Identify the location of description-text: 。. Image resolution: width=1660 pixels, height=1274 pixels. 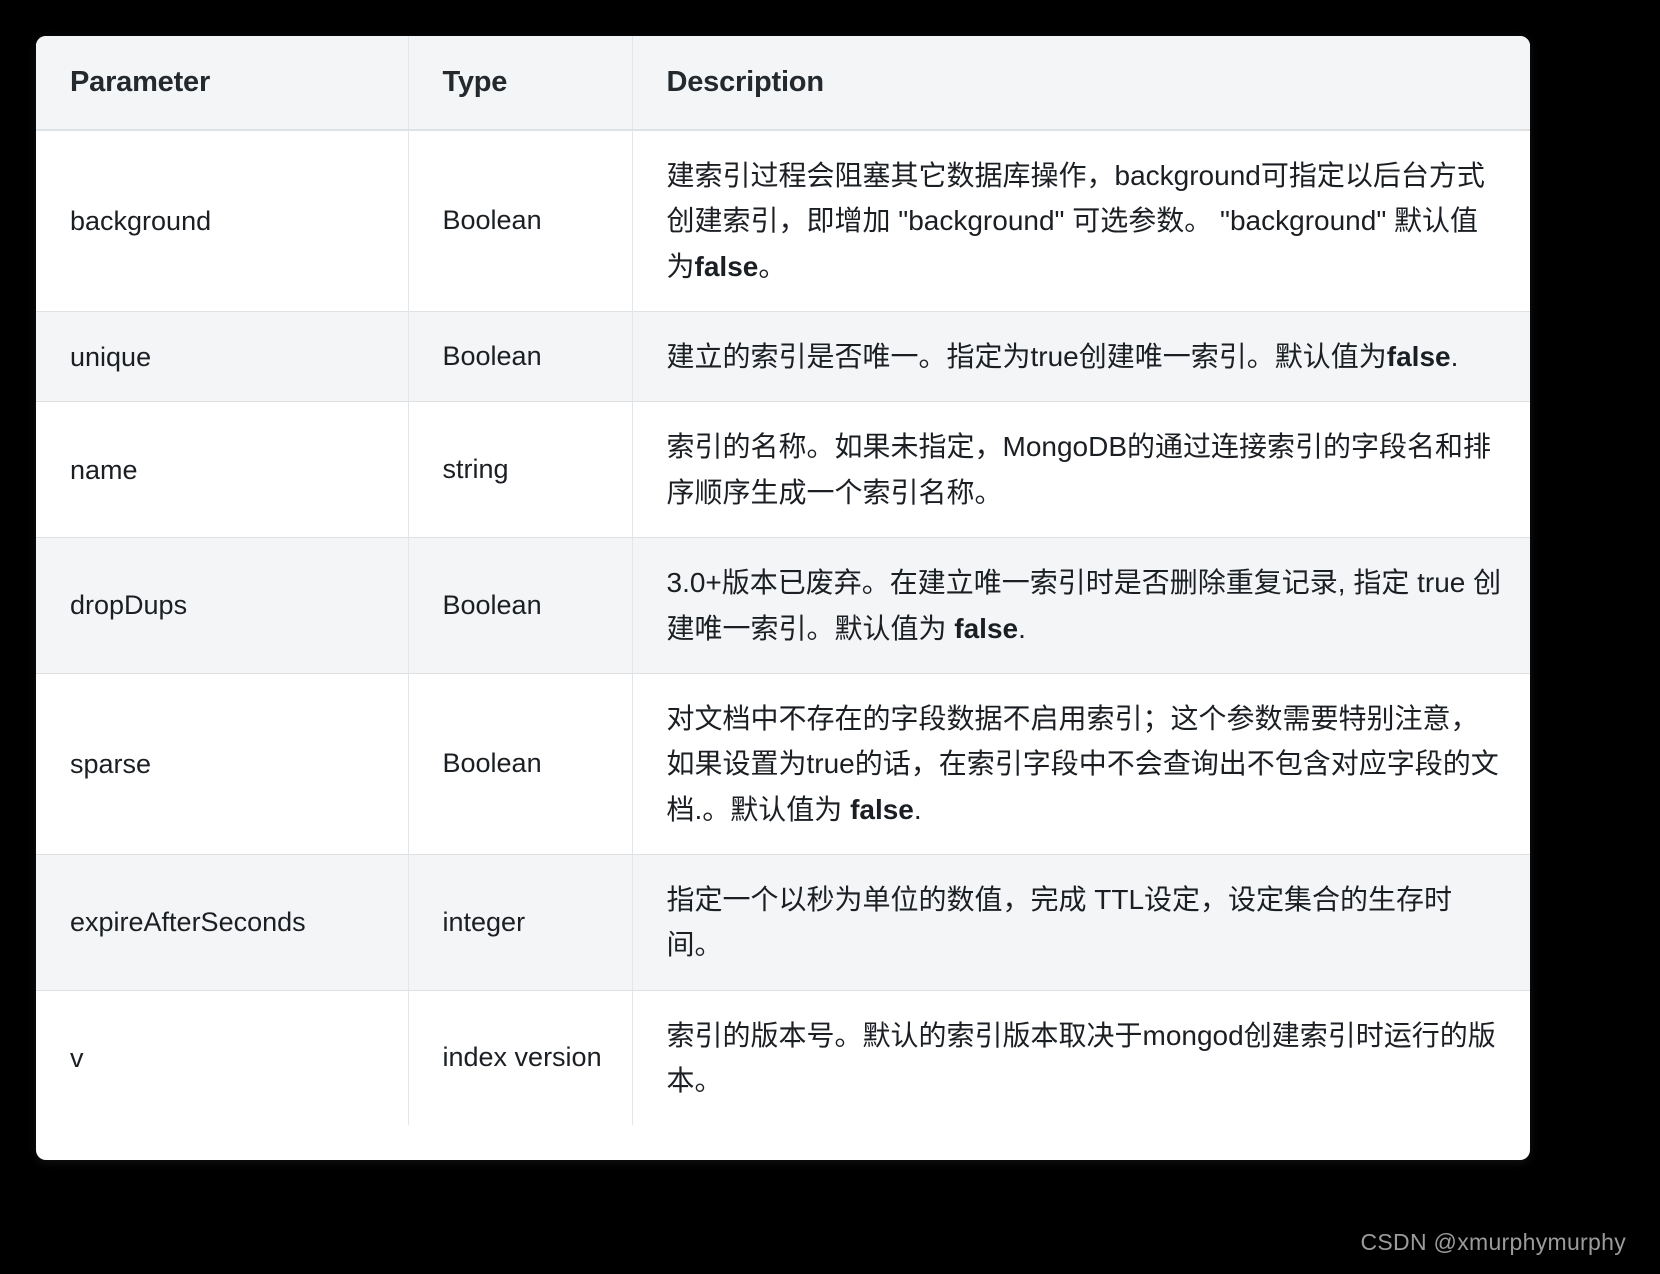
(772, 266).